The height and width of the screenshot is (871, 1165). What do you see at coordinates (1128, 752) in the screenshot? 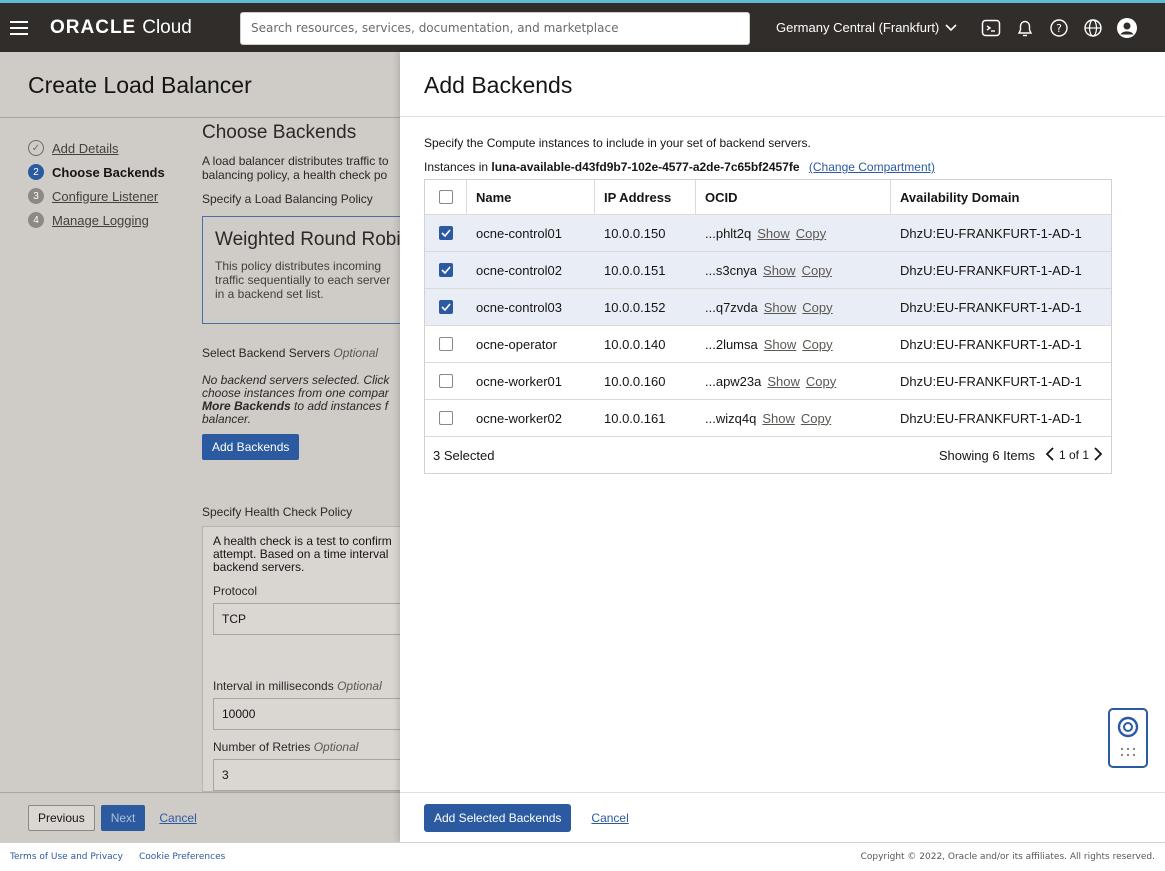
I see `grid-dots-icon` at bounding box center [1128, 752].